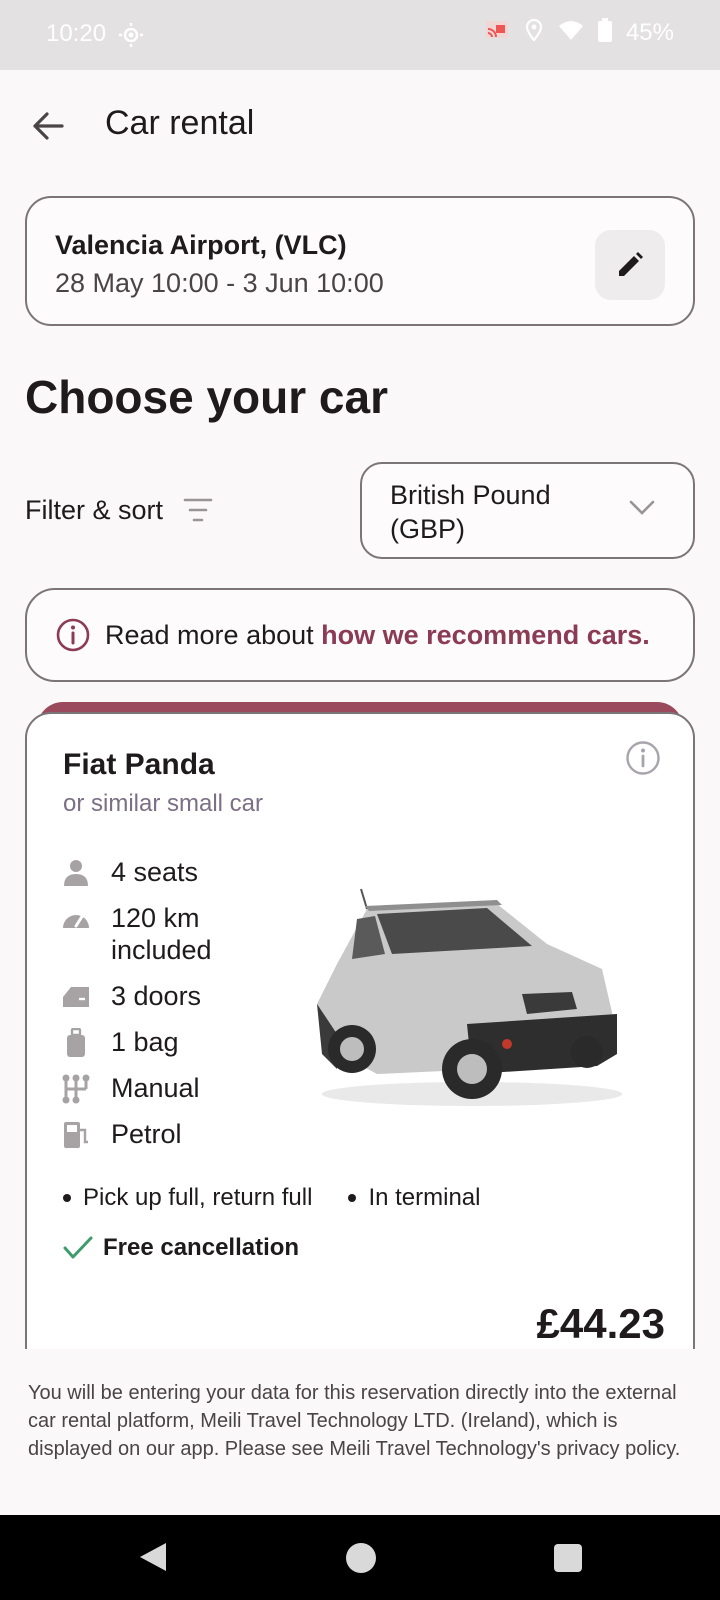  Describe the element at coordinates (219, 283) in the screenshot. I see `rental-dates: 28 May 10:00 - 3 Jun 10:00` at that location.